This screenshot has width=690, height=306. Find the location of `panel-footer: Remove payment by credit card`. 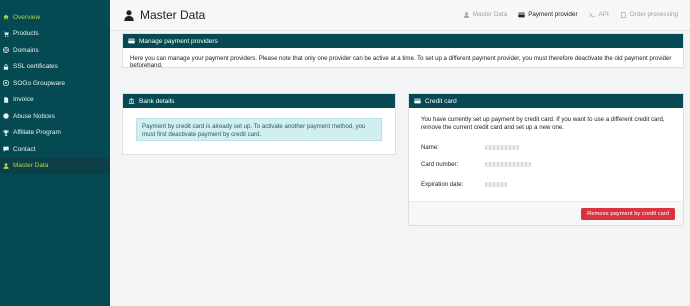

panel-footer: Remove payment by credit card is located at coordinates (546, 213).